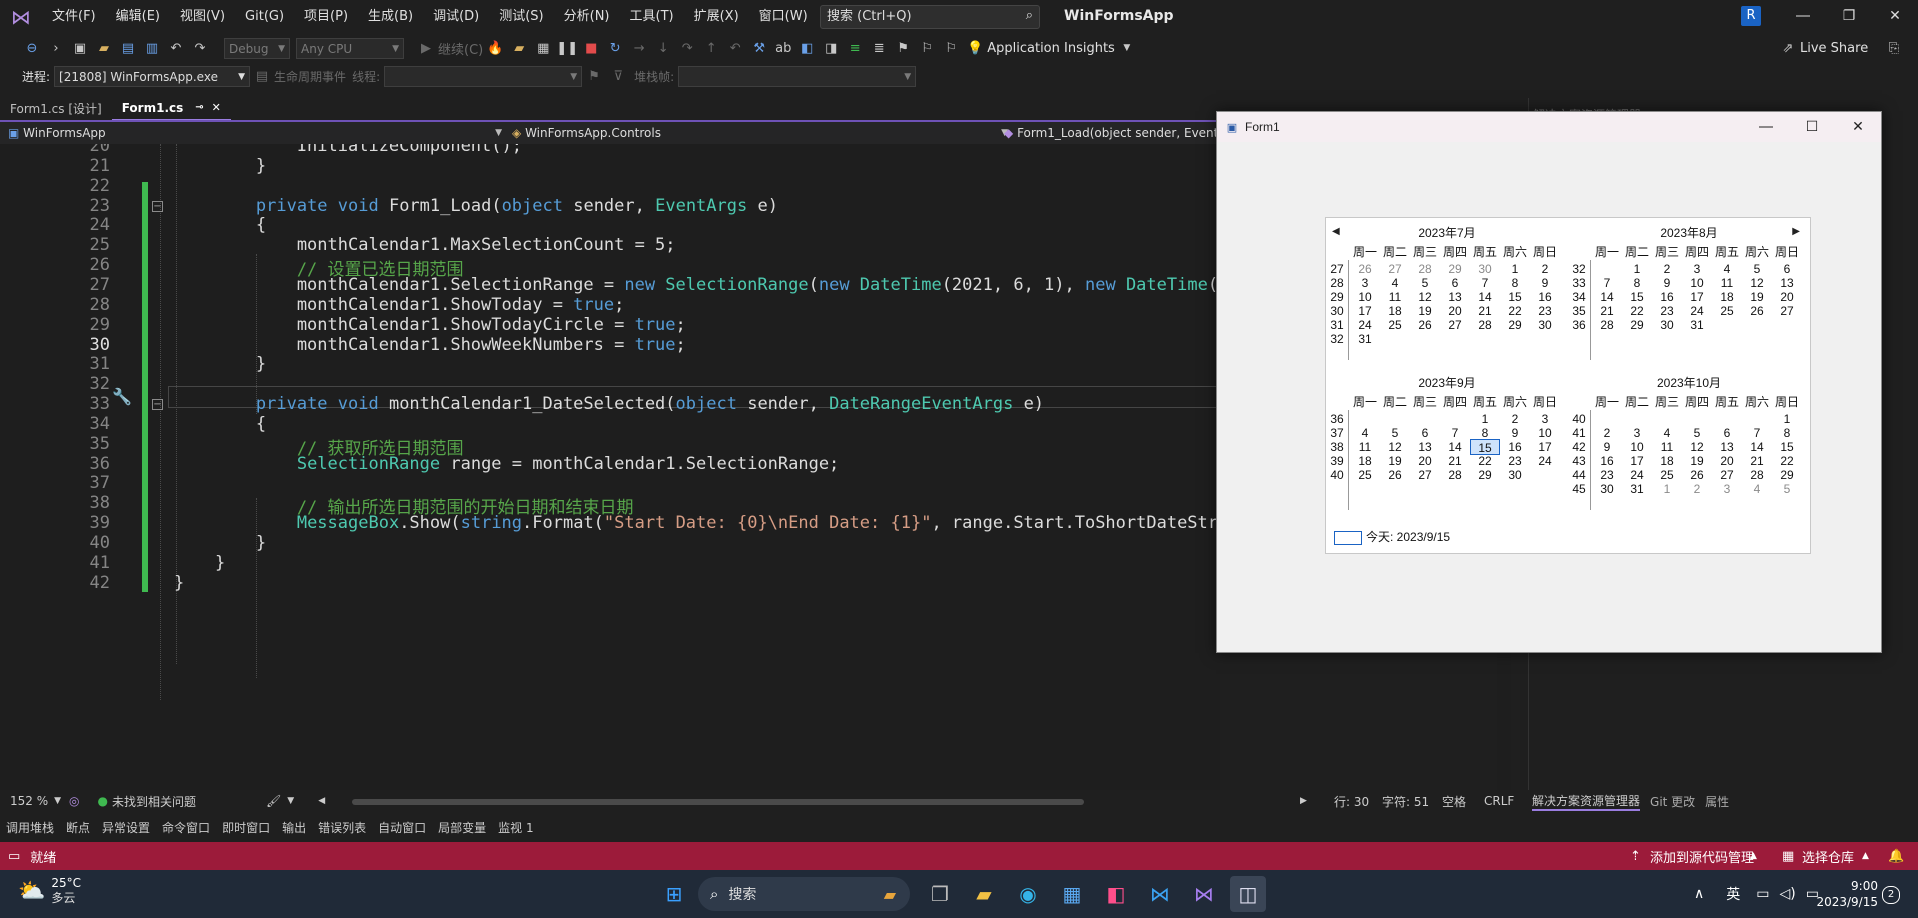 The width and height of the screenshot is (1918, 918). What do you see at coordinates (975, 48) in the screenshot?
I see `application-insights-icon: 💡` at bounding box center [975, 48].